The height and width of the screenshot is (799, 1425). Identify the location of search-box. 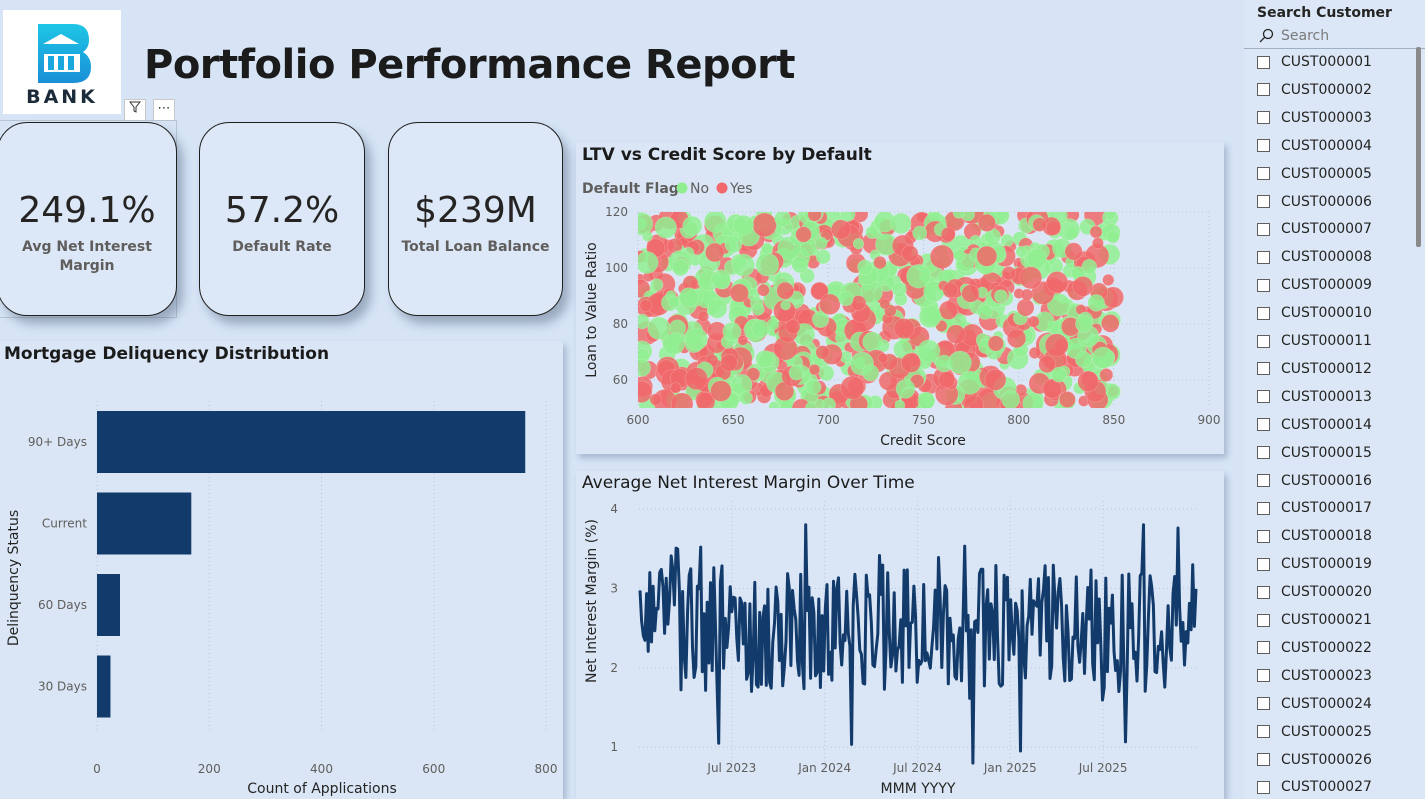
(1334, 37).